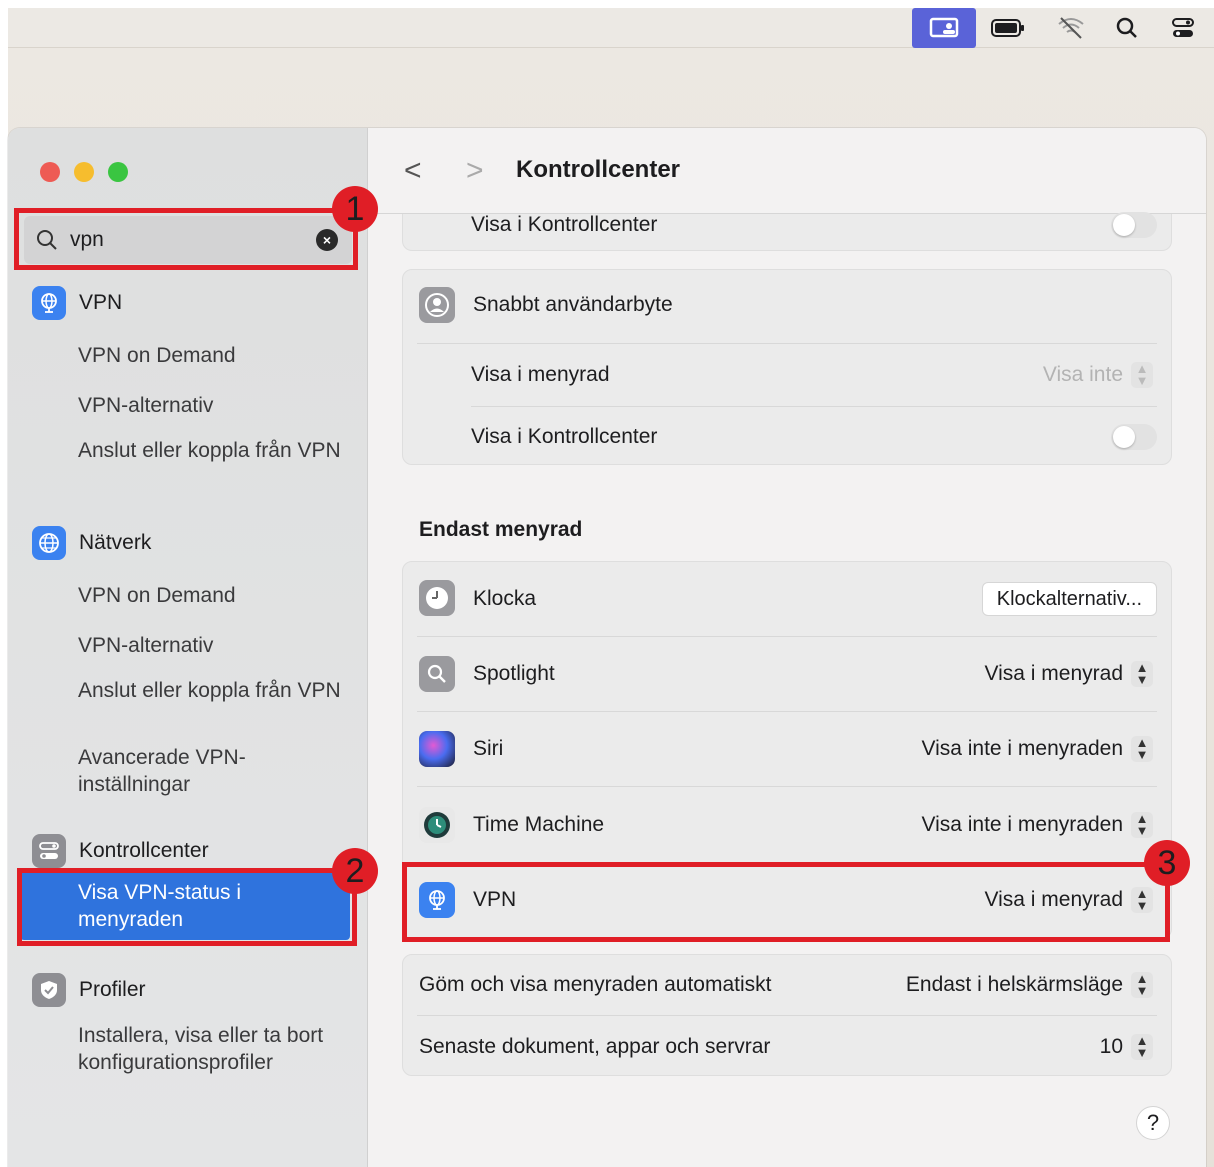 The image size is (1214, 1167). What do you see at coordinates (787, 171) in the screenshot?
I see `toolbar: < > Kontrollcenter` at bounding box center [787, 171].